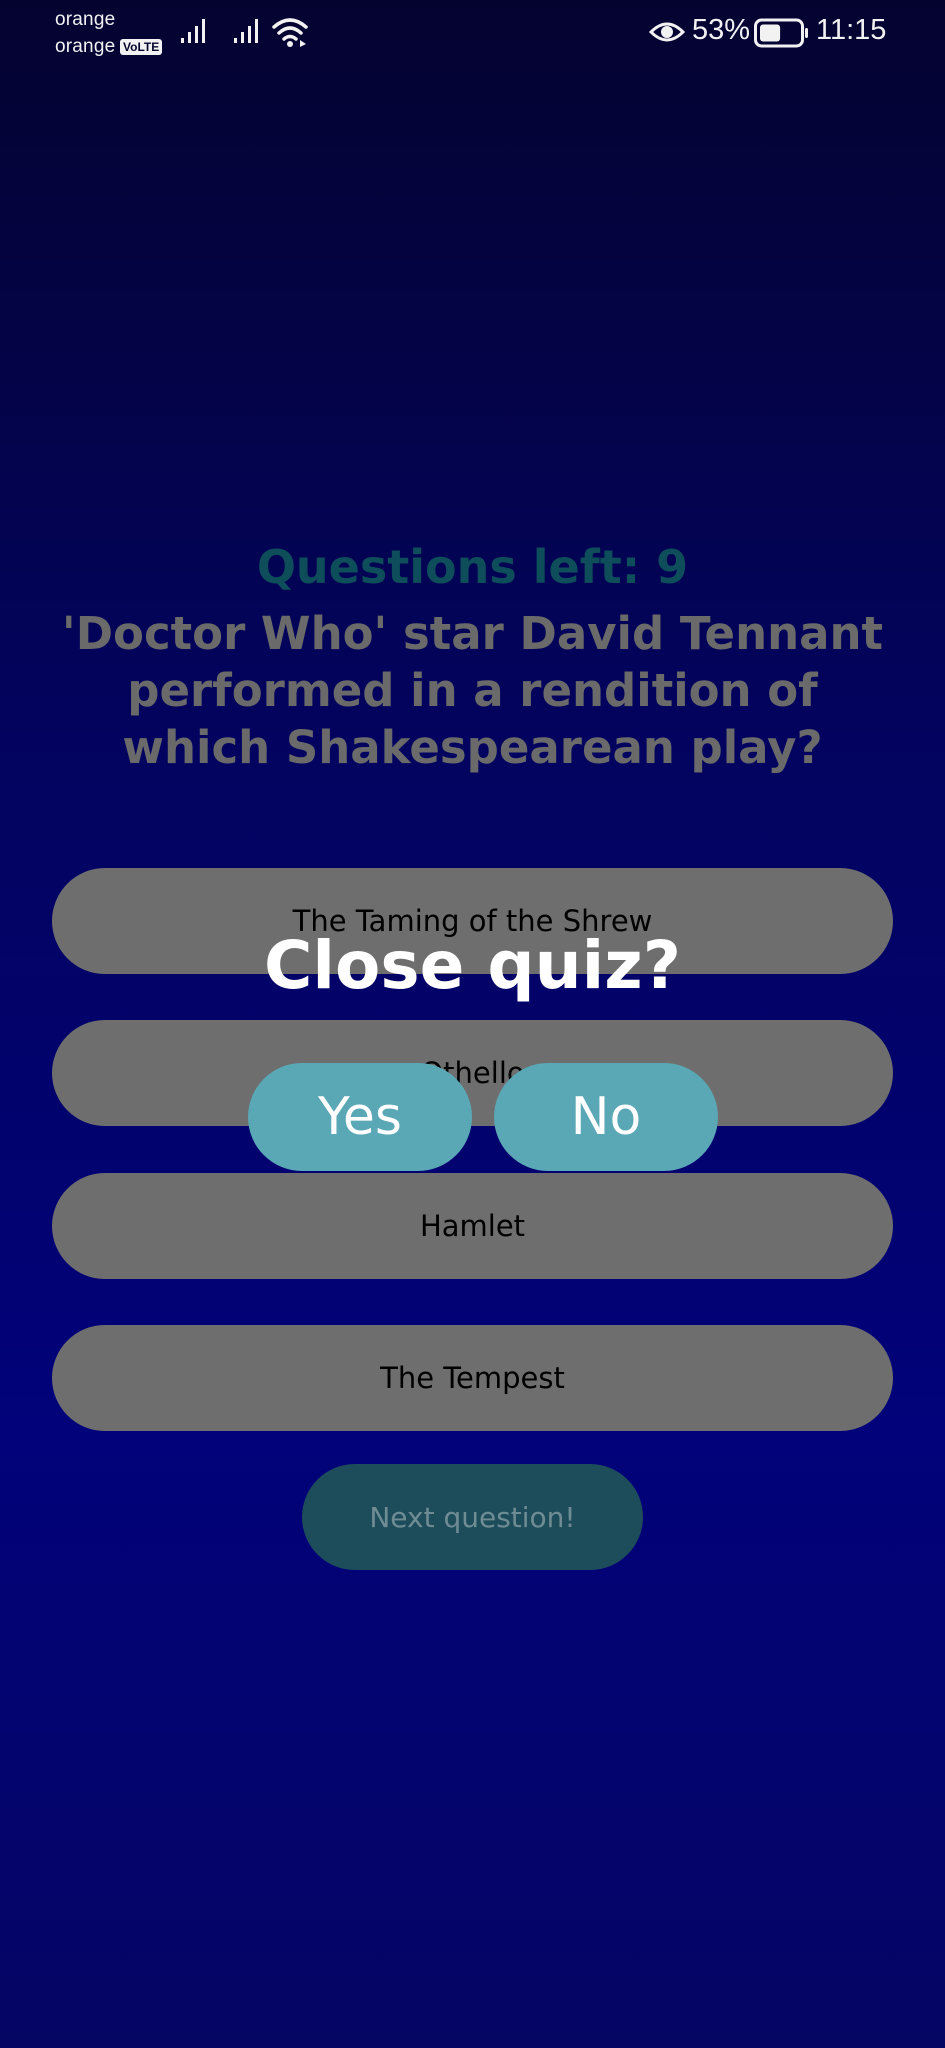  What do you see at coordinates (472, 567) in the screenshot?
I see `questions-left-counter: Questions left: 9` at bounding box center [472, 567].